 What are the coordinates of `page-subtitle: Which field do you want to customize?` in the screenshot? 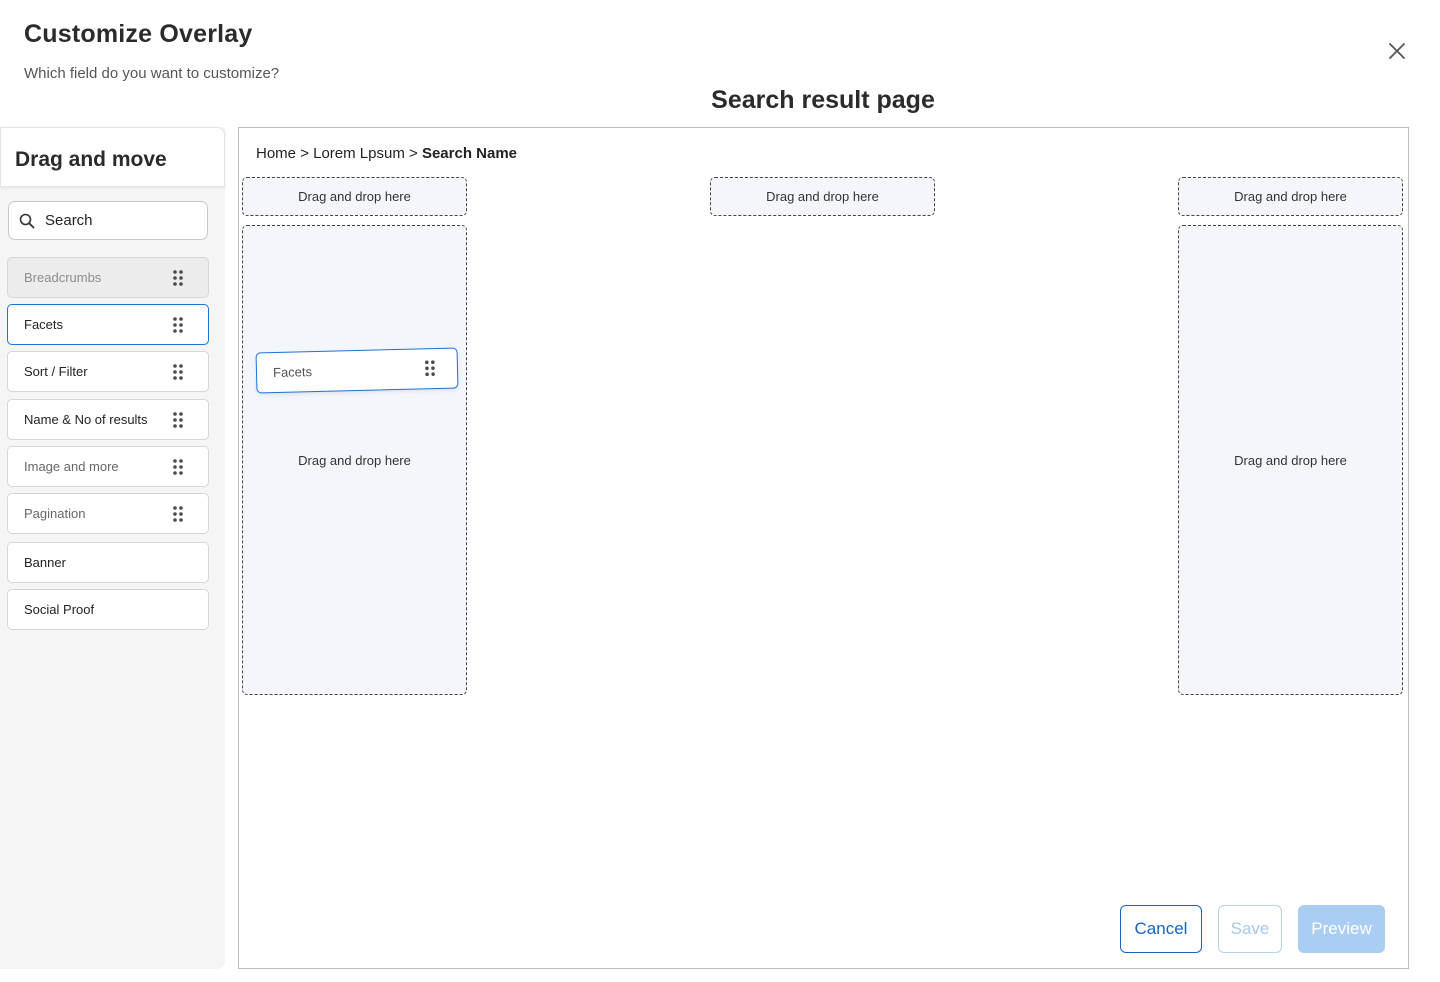 It's located at (152, 73).